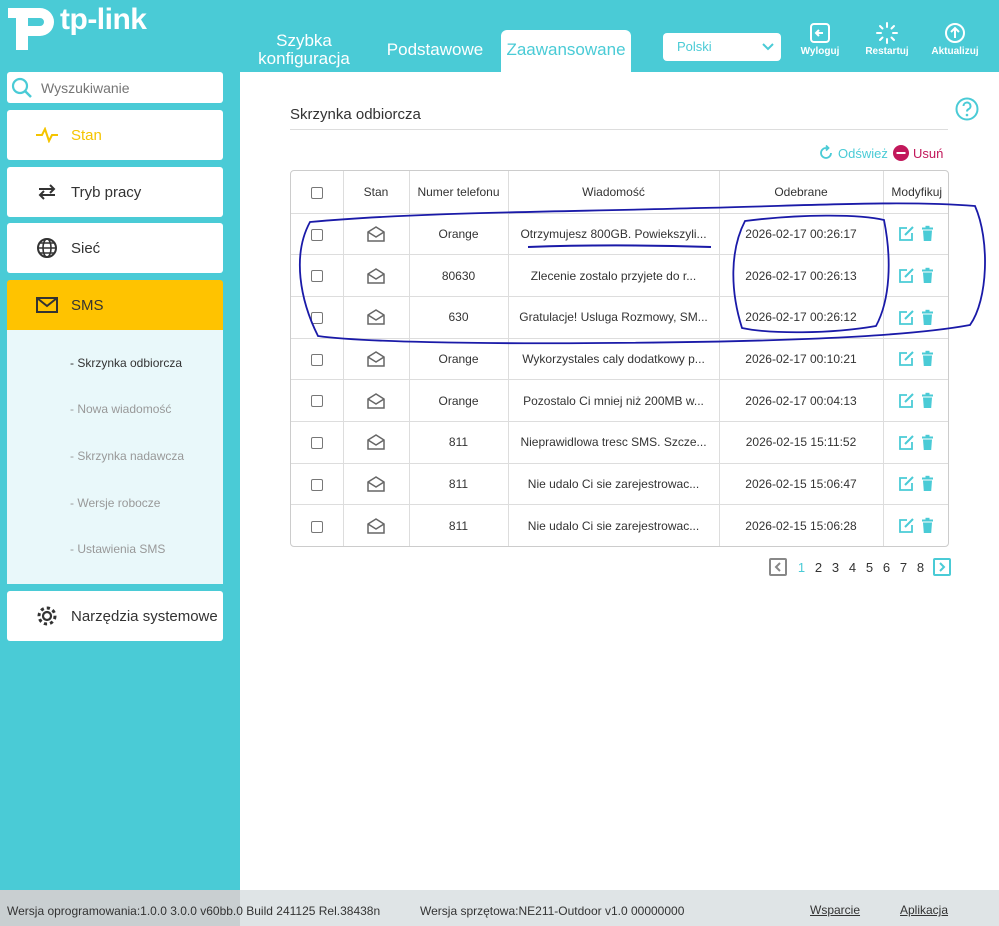  Describe the element at coordinates (818, 567) in the screenshot. I see `page-number: 2` at that location.